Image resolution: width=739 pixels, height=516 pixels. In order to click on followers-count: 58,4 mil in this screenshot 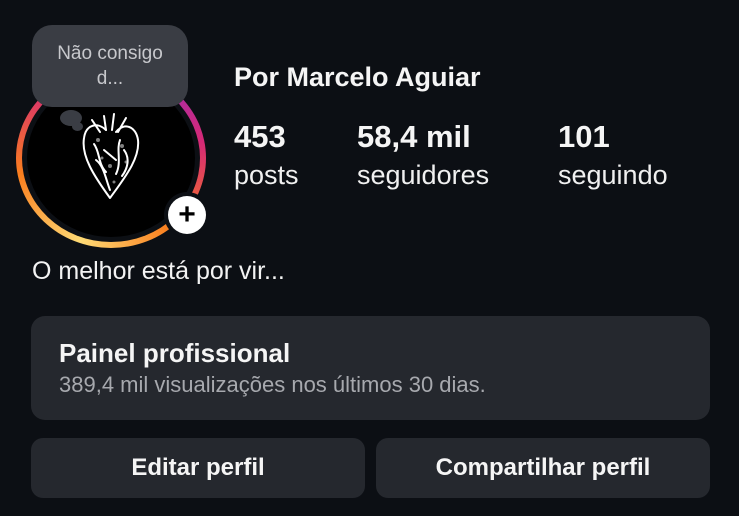, I will do `click(414, 136)`.